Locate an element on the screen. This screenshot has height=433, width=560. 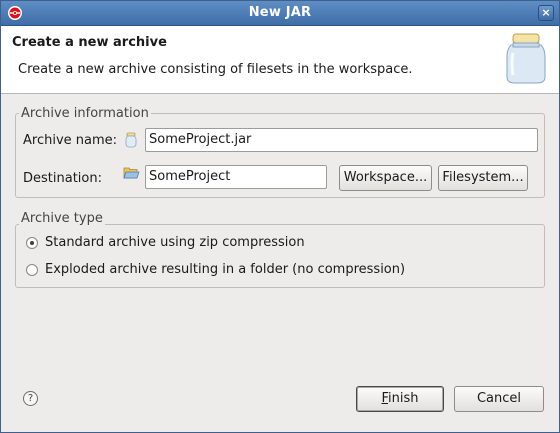
archive-jar-icon is located at coordinates (131, 140).